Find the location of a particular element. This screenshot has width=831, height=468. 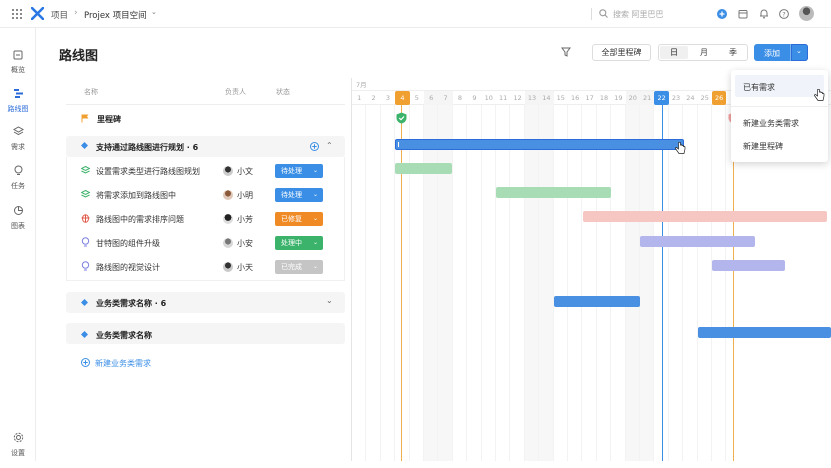

timeline-day-label: 17 is located at coordinates (589, 98).